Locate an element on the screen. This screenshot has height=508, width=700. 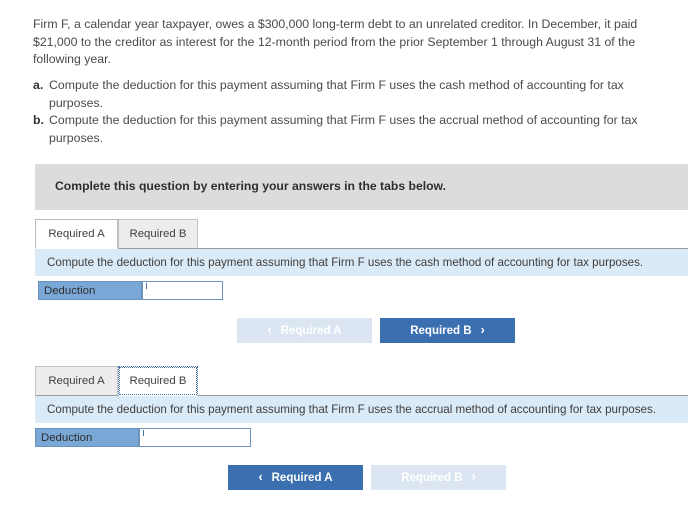
prev-required-a-button-2-label: Required A is located at coordinates (302, 477).